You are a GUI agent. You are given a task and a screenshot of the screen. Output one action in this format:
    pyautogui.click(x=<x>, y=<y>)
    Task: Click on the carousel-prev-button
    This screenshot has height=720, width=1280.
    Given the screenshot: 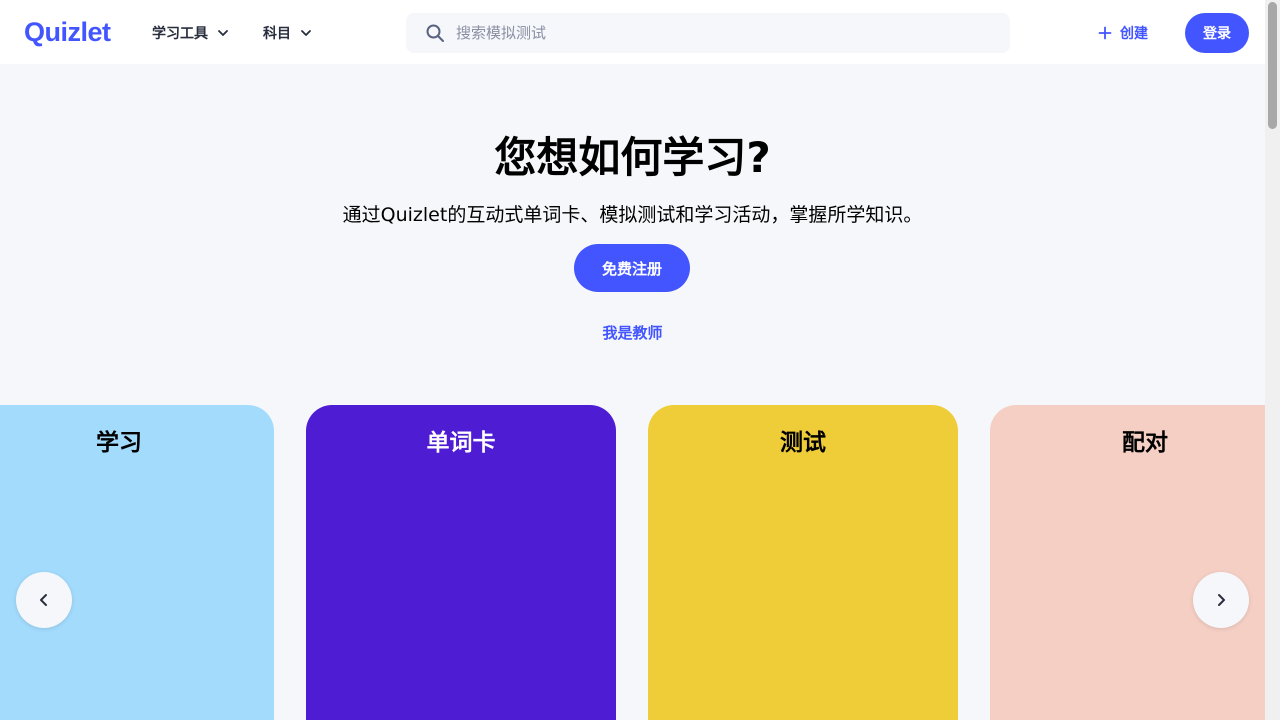 What is the action you would take?
    pyautogui.click(x=44, y=600)
    